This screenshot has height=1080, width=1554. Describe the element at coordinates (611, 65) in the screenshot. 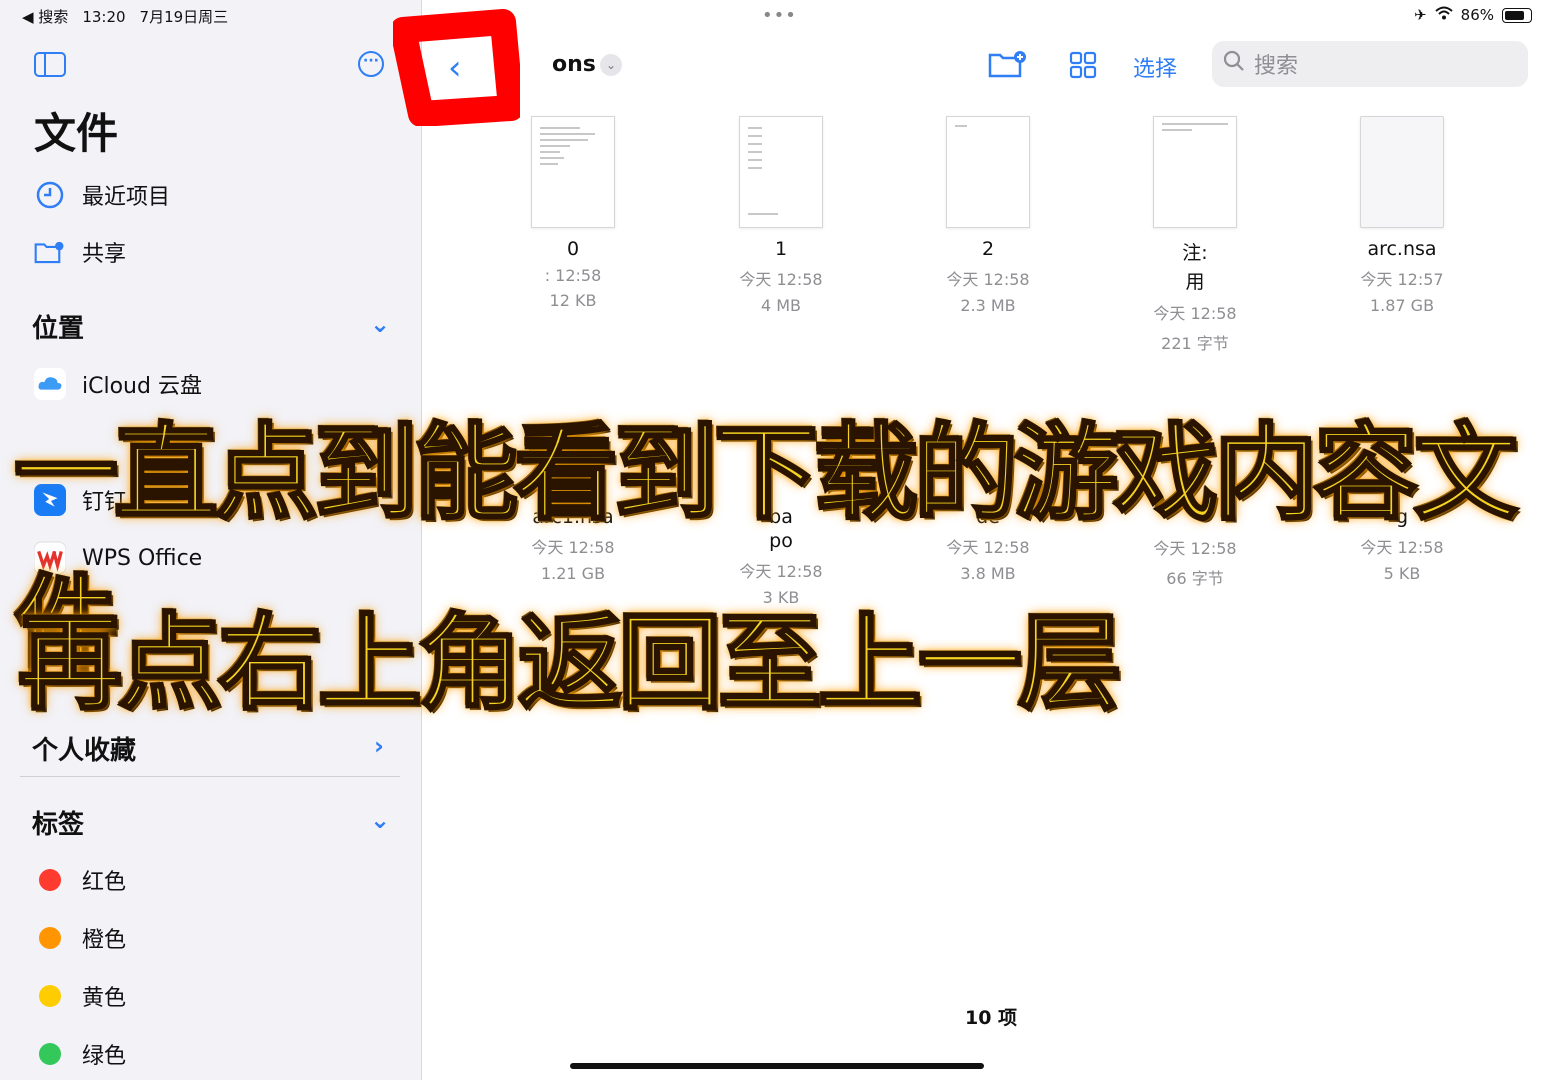

I see `folder-menu-chevron-icon: ⌄` at that location.